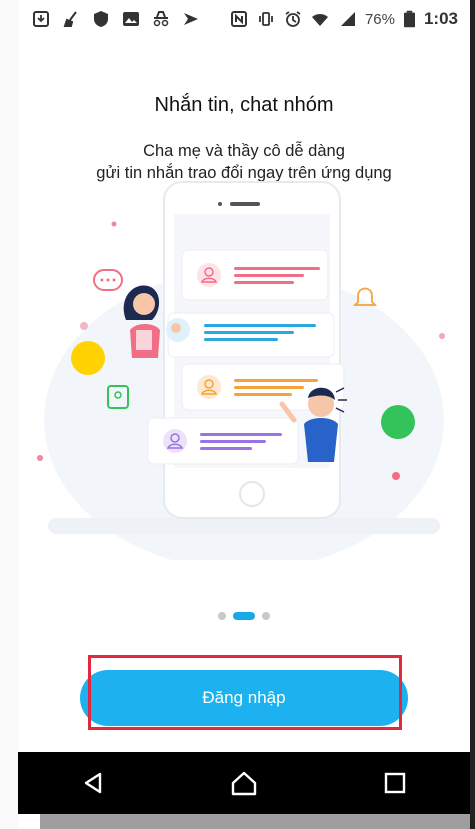 This screenshot has width=475, height=829. I want to click on pink-dot, so click(84, 326).